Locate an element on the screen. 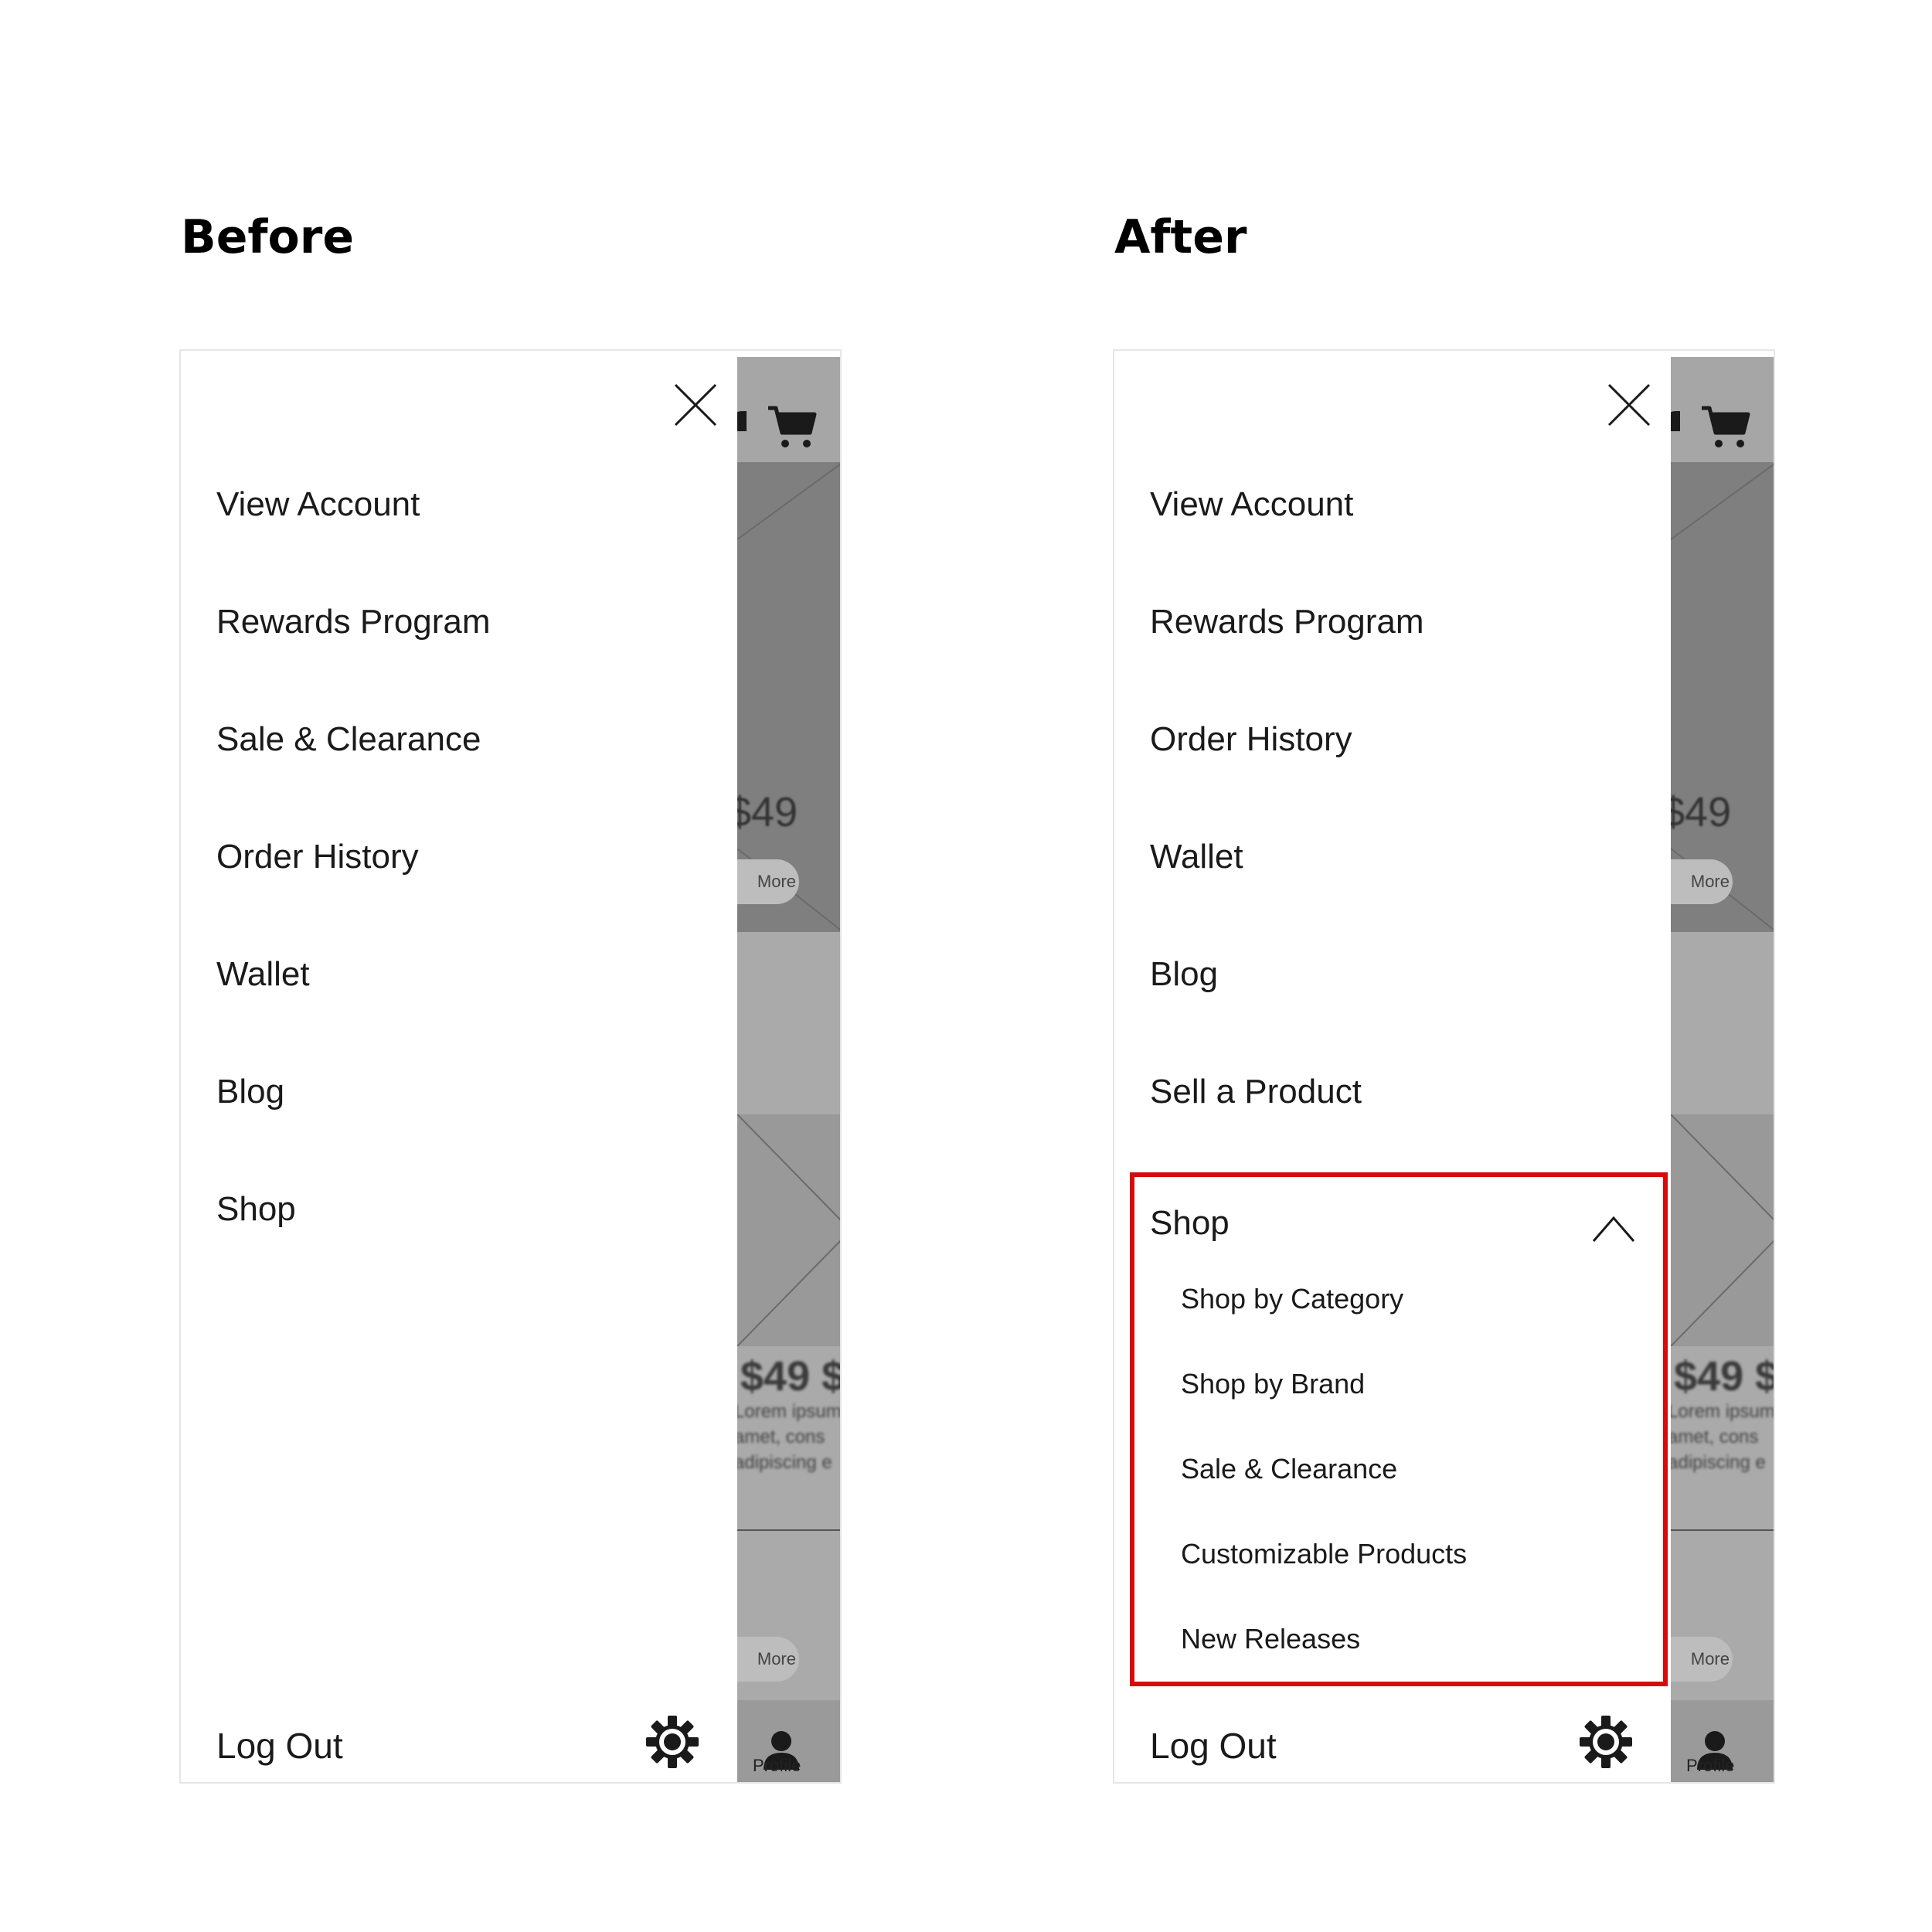  menu-item-sell-a-product: Sell a Product is located at coordinates (1256, 1092).